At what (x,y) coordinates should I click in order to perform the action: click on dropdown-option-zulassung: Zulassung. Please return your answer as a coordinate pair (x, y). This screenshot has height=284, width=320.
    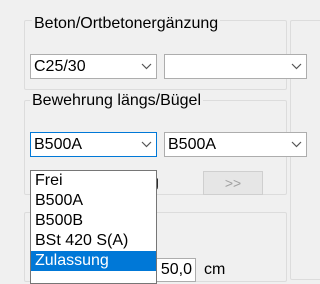
    Looking at the image, I should click on (93, 261).